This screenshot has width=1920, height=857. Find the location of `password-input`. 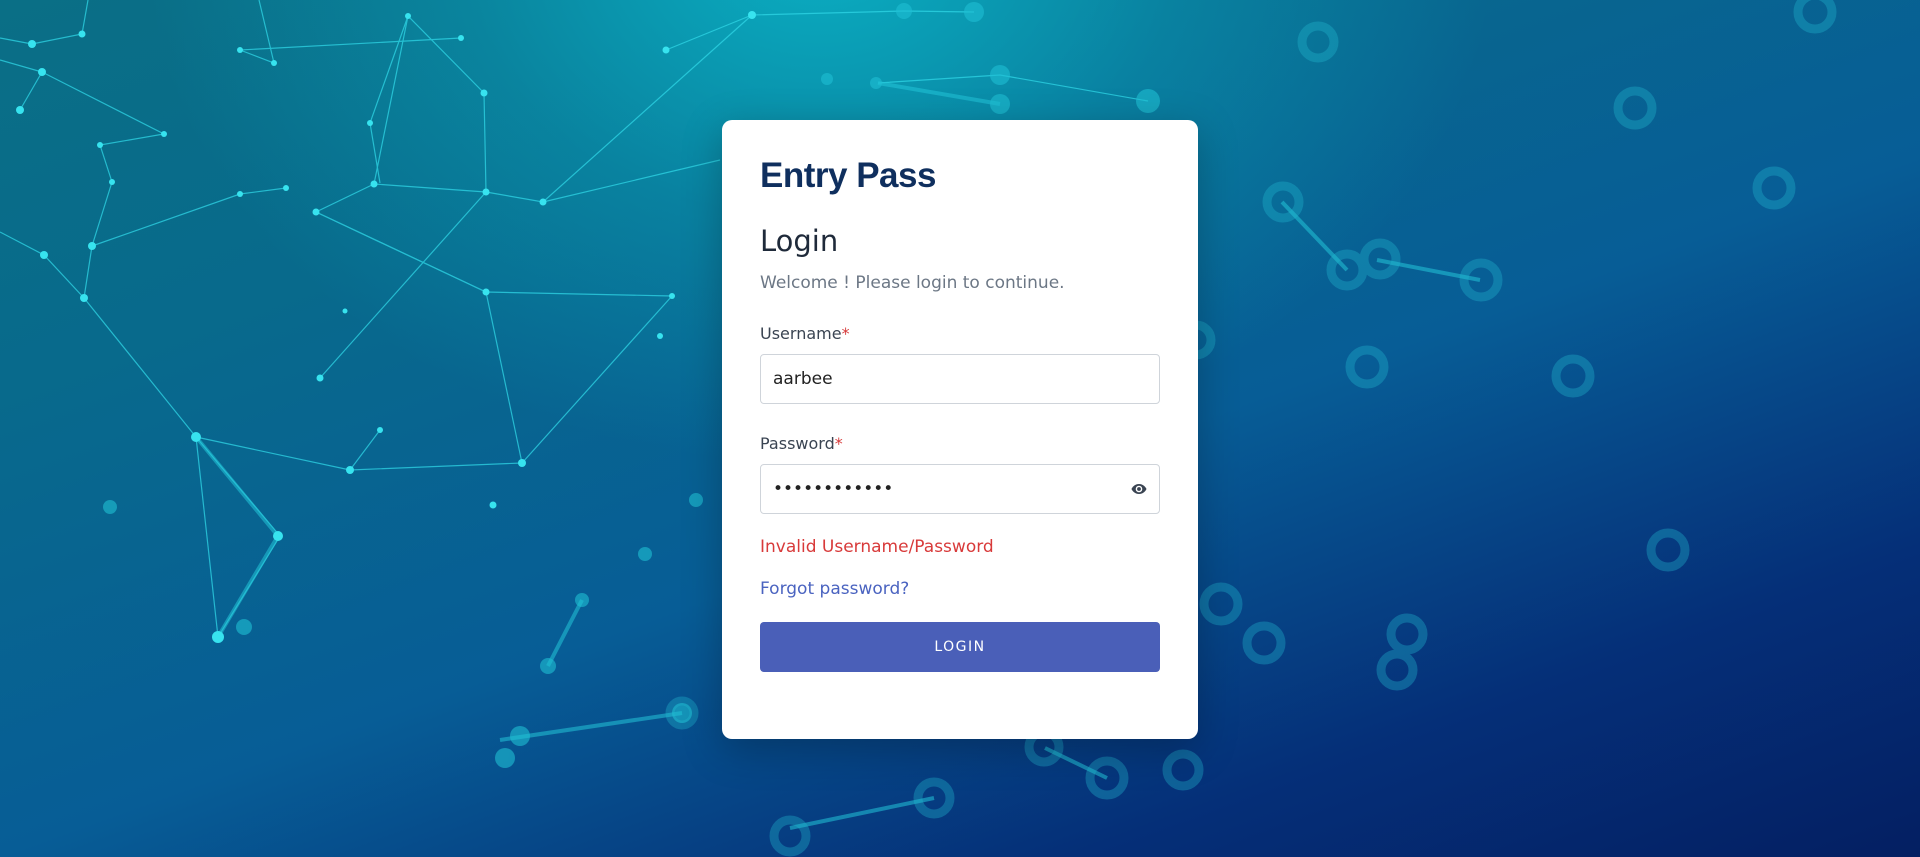

password-input is located at coordinates (960, 489).